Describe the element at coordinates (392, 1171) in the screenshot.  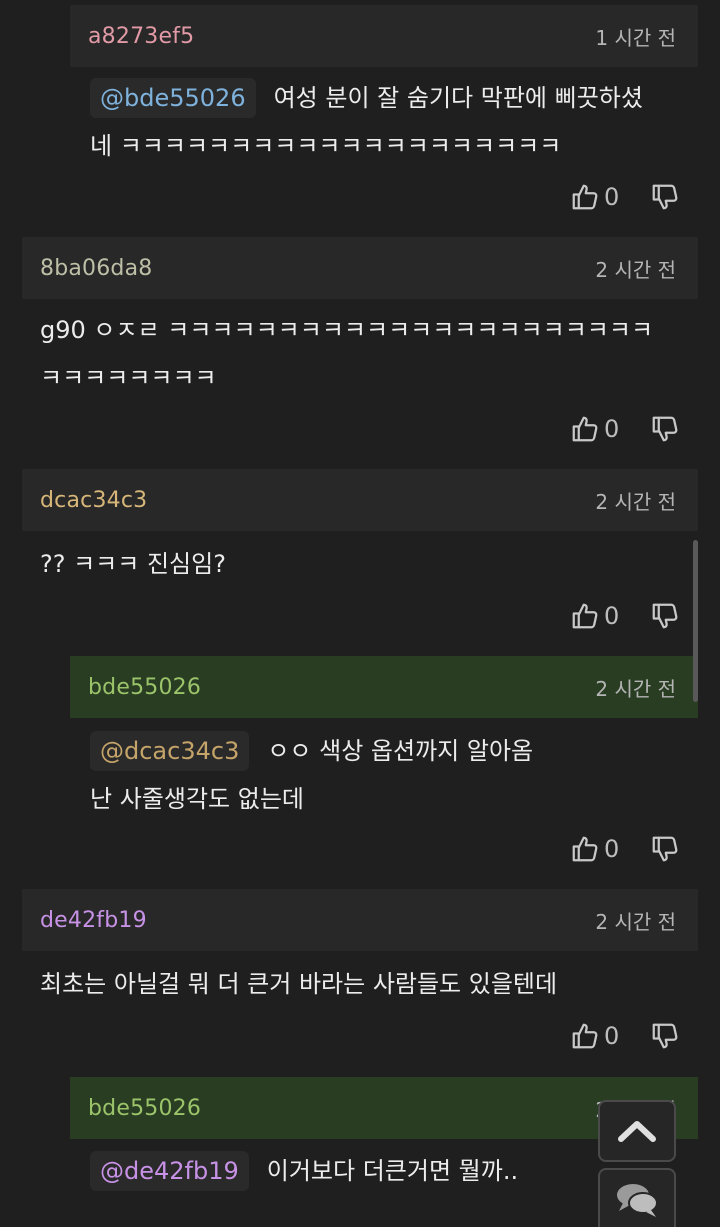
I see `comment-text: 이거보다 더큰거면 뭘까..` at that location.